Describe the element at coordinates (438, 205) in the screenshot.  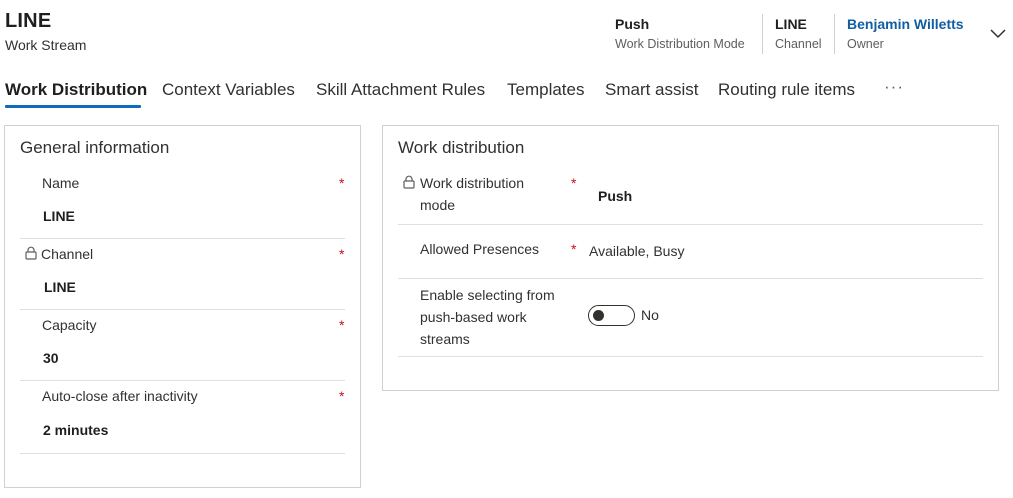
I see `label-line: mode` at that location.